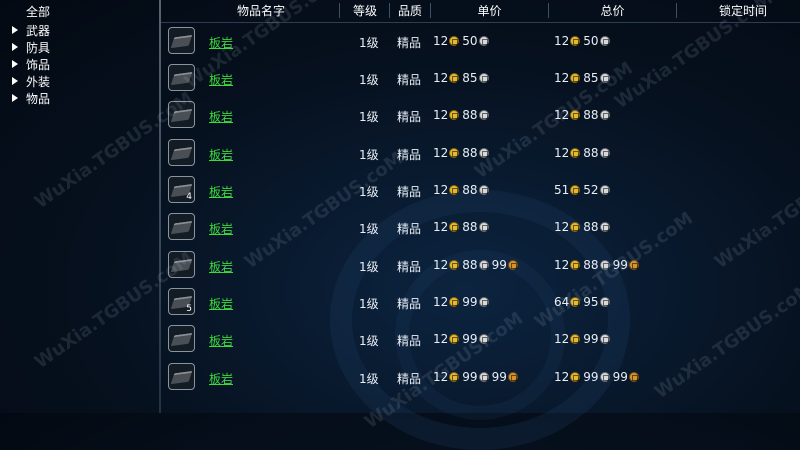  What do you see at coordinates (480, 78) in the screenshot?
I see `table-row: 板岩 1级 精品 12 85 12 85` at bounding box center [480, 78].